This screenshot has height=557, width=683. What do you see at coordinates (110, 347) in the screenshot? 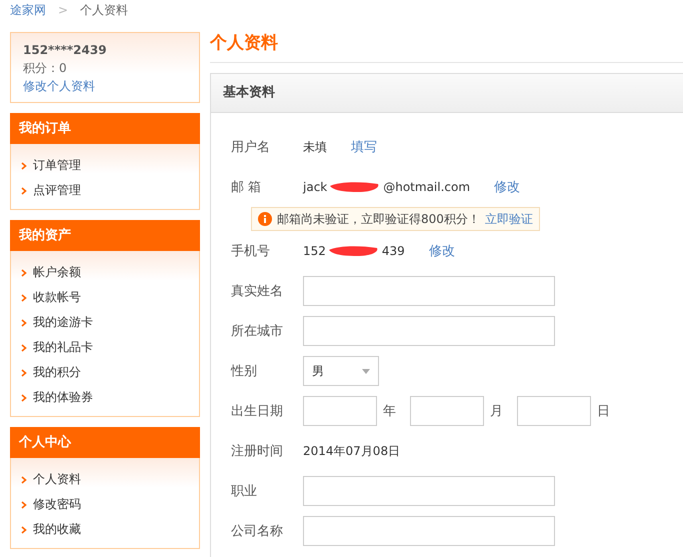
I see `sidebar-item: 我的礼品卡` at bounding box center [110, 347].